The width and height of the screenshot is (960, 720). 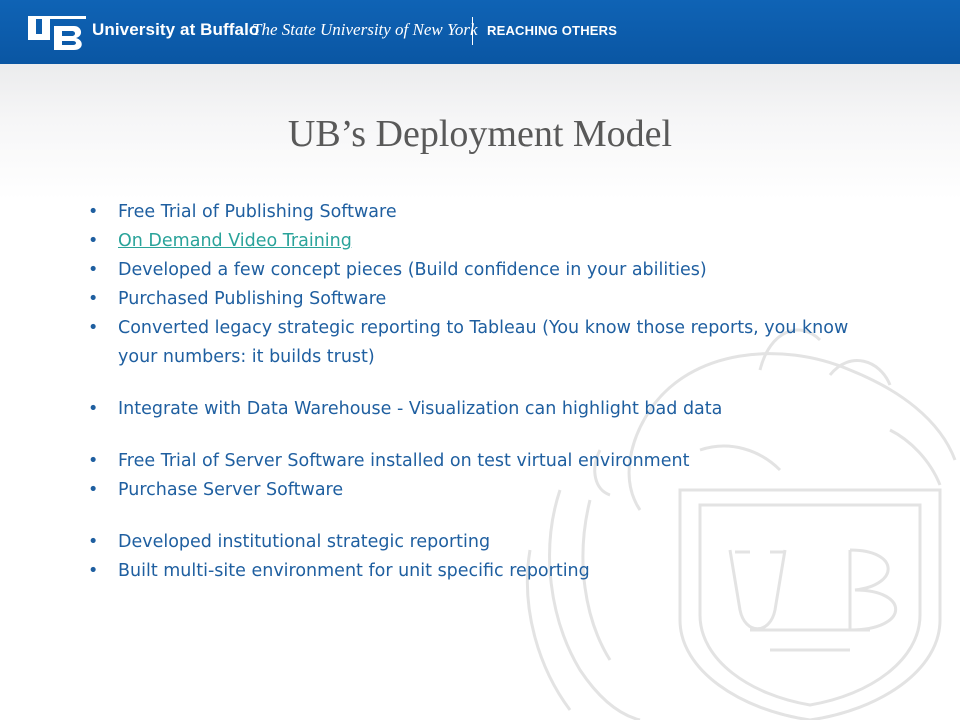 What do you see at coordinates (252, 299) in the screenshot?
I see `bullet-text: Purchased Publishing Software` at bounding box center [252, 299].